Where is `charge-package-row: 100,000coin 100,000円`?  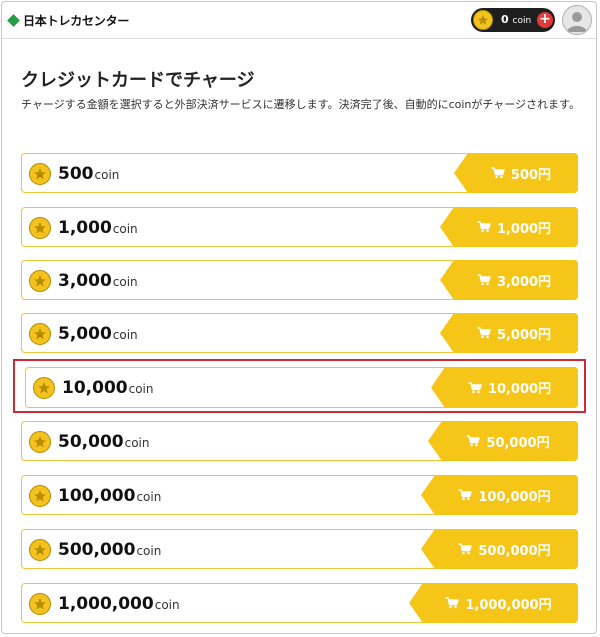
charge-package-row: 100,000coin 100,000円 is located at coordinates (299, 495).